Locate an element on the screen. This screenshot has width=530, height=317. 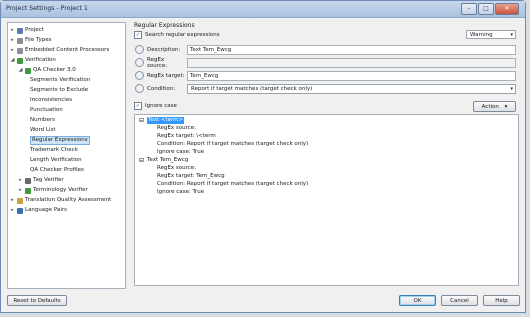
reset-defaults-button: Reset to Defaults is located at coordinates (37, 300).